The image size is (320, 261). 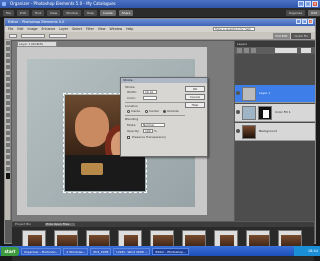 I want to click on stroke-dialog-title: Stroke, so click(x=164, y=80).